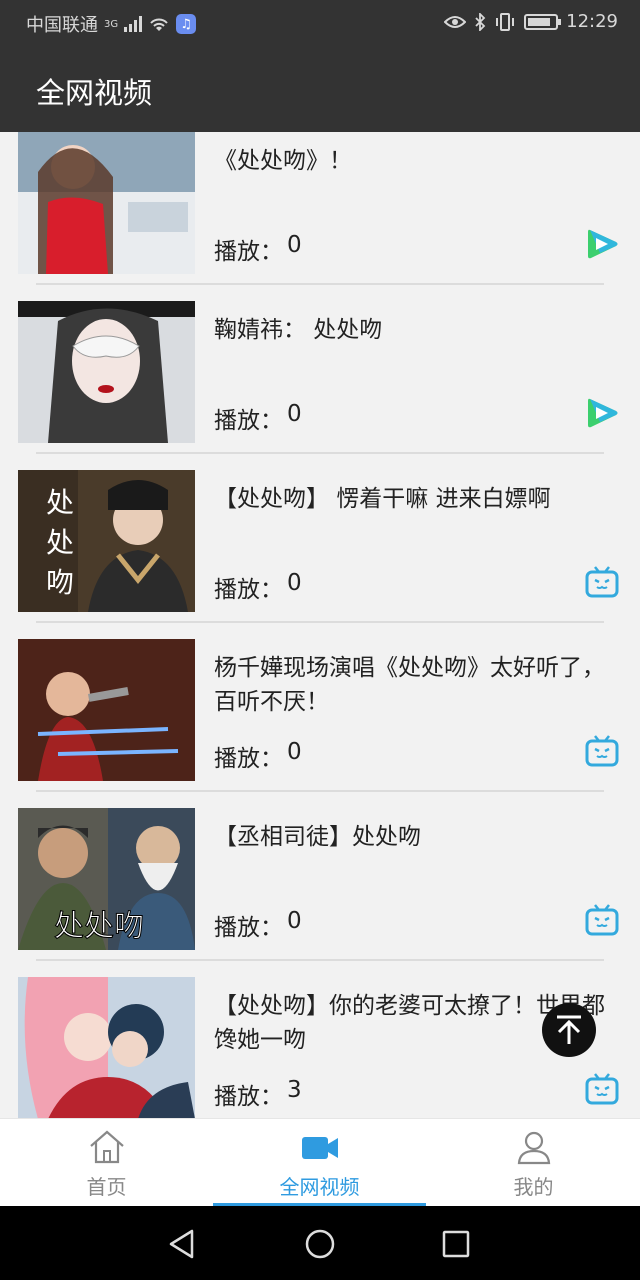  What do you see at coordinates (159, 24) in the screenshot?
I see `wifi-icon` at bounding box center [159, 24].